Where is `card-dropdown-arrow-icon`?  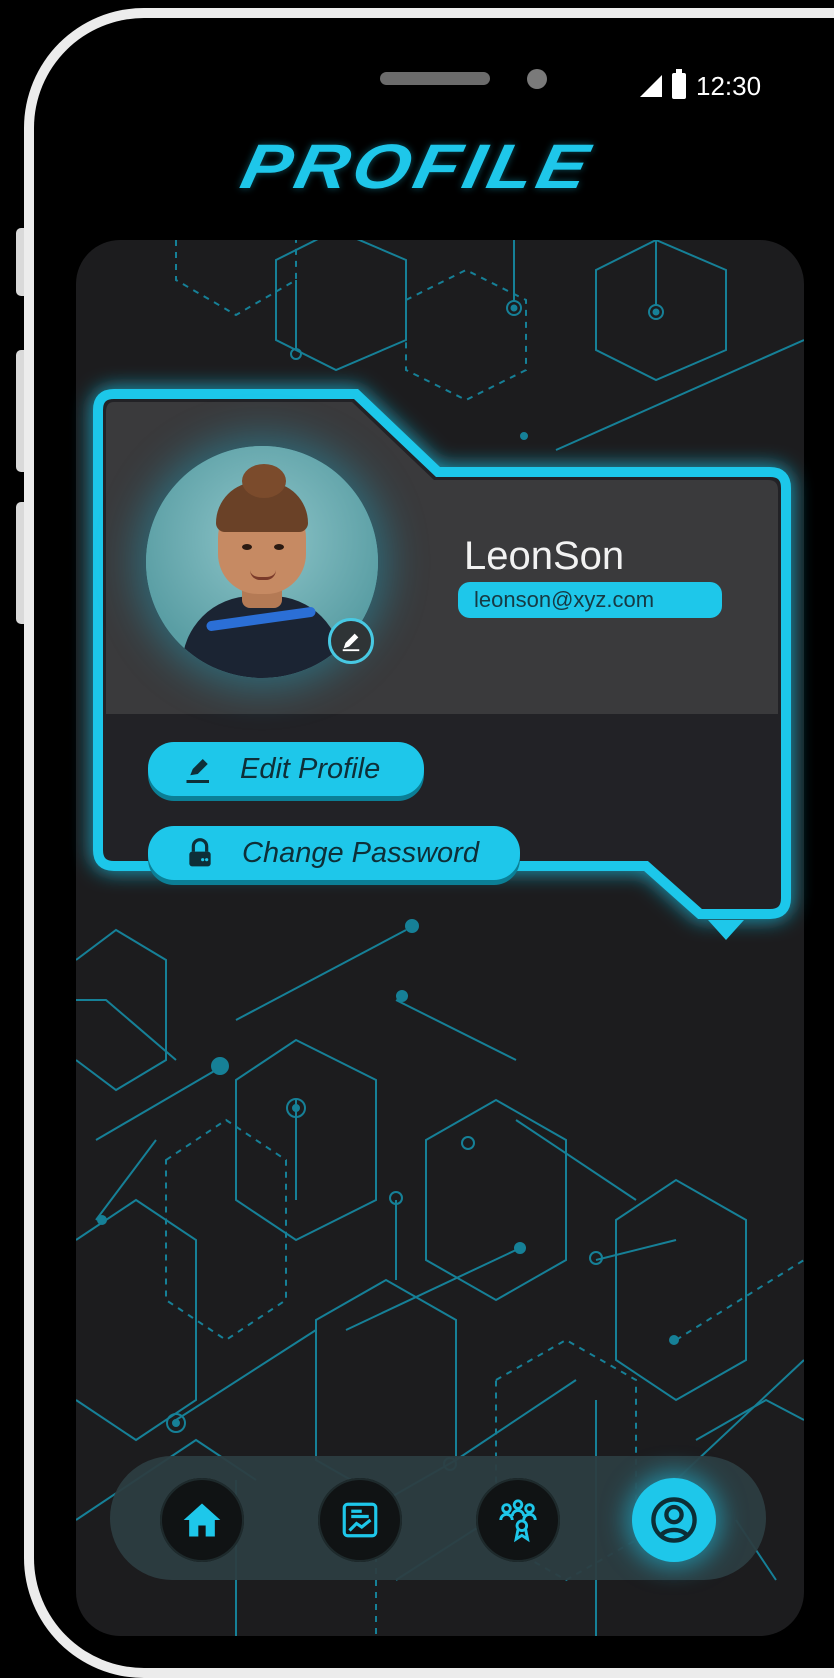 card-dropdown-arrow-icon is located at coordinates (726, 930).